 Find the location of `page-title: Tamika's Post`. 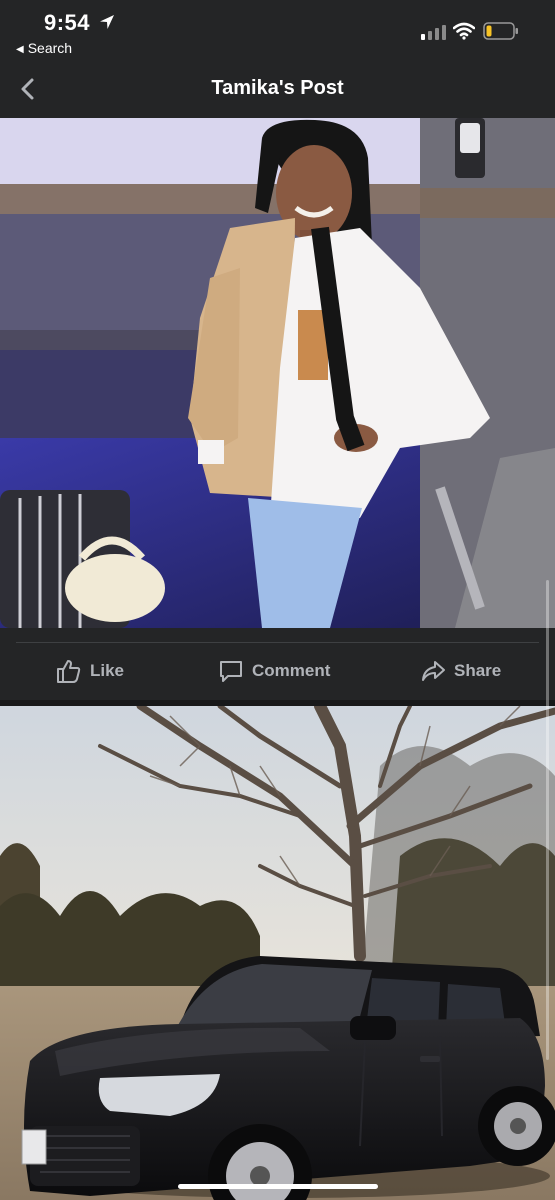

page-title: Tamika's Post is located at coordinates (277, 88).